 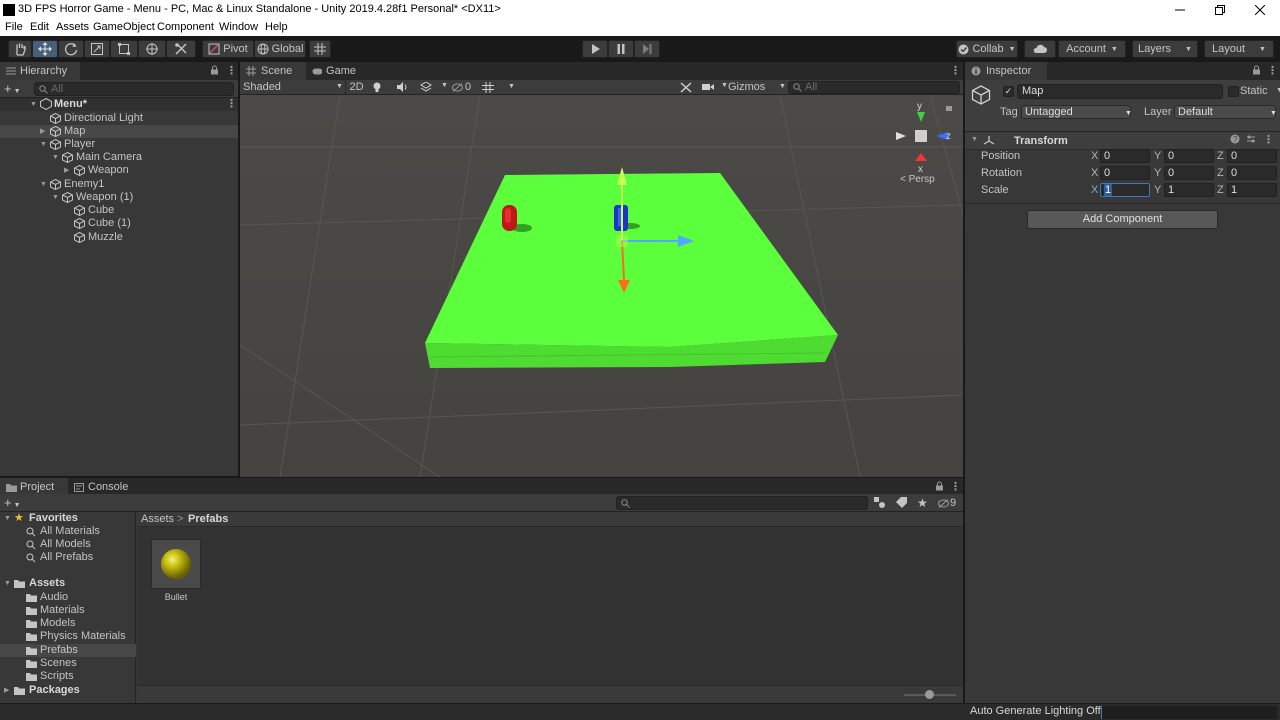 What do you see at coordinates (72, 27) in the screenshot?
I see `menu-assets: Assets` at bounding box center [72, 27].